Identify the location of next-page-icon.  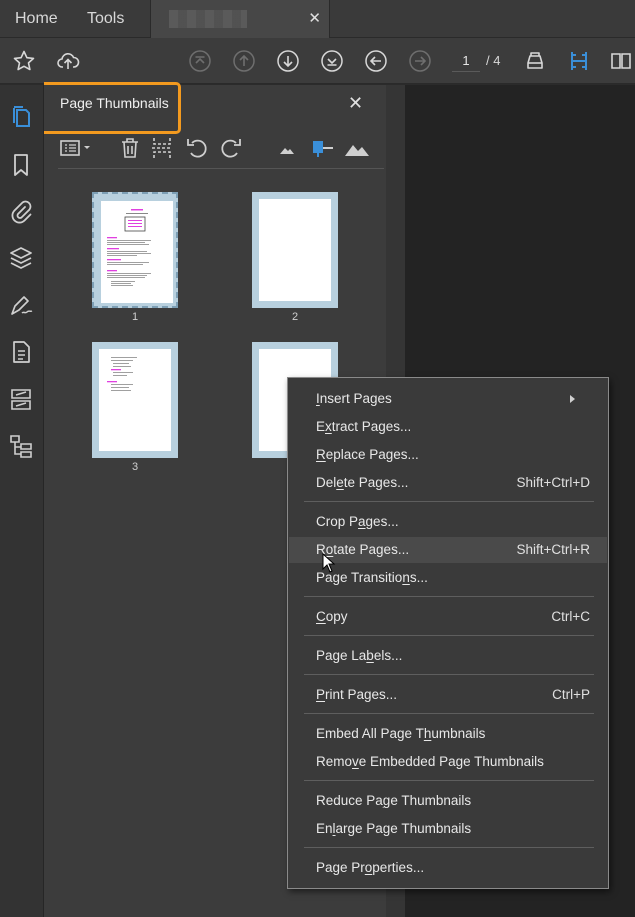
(288, 61).